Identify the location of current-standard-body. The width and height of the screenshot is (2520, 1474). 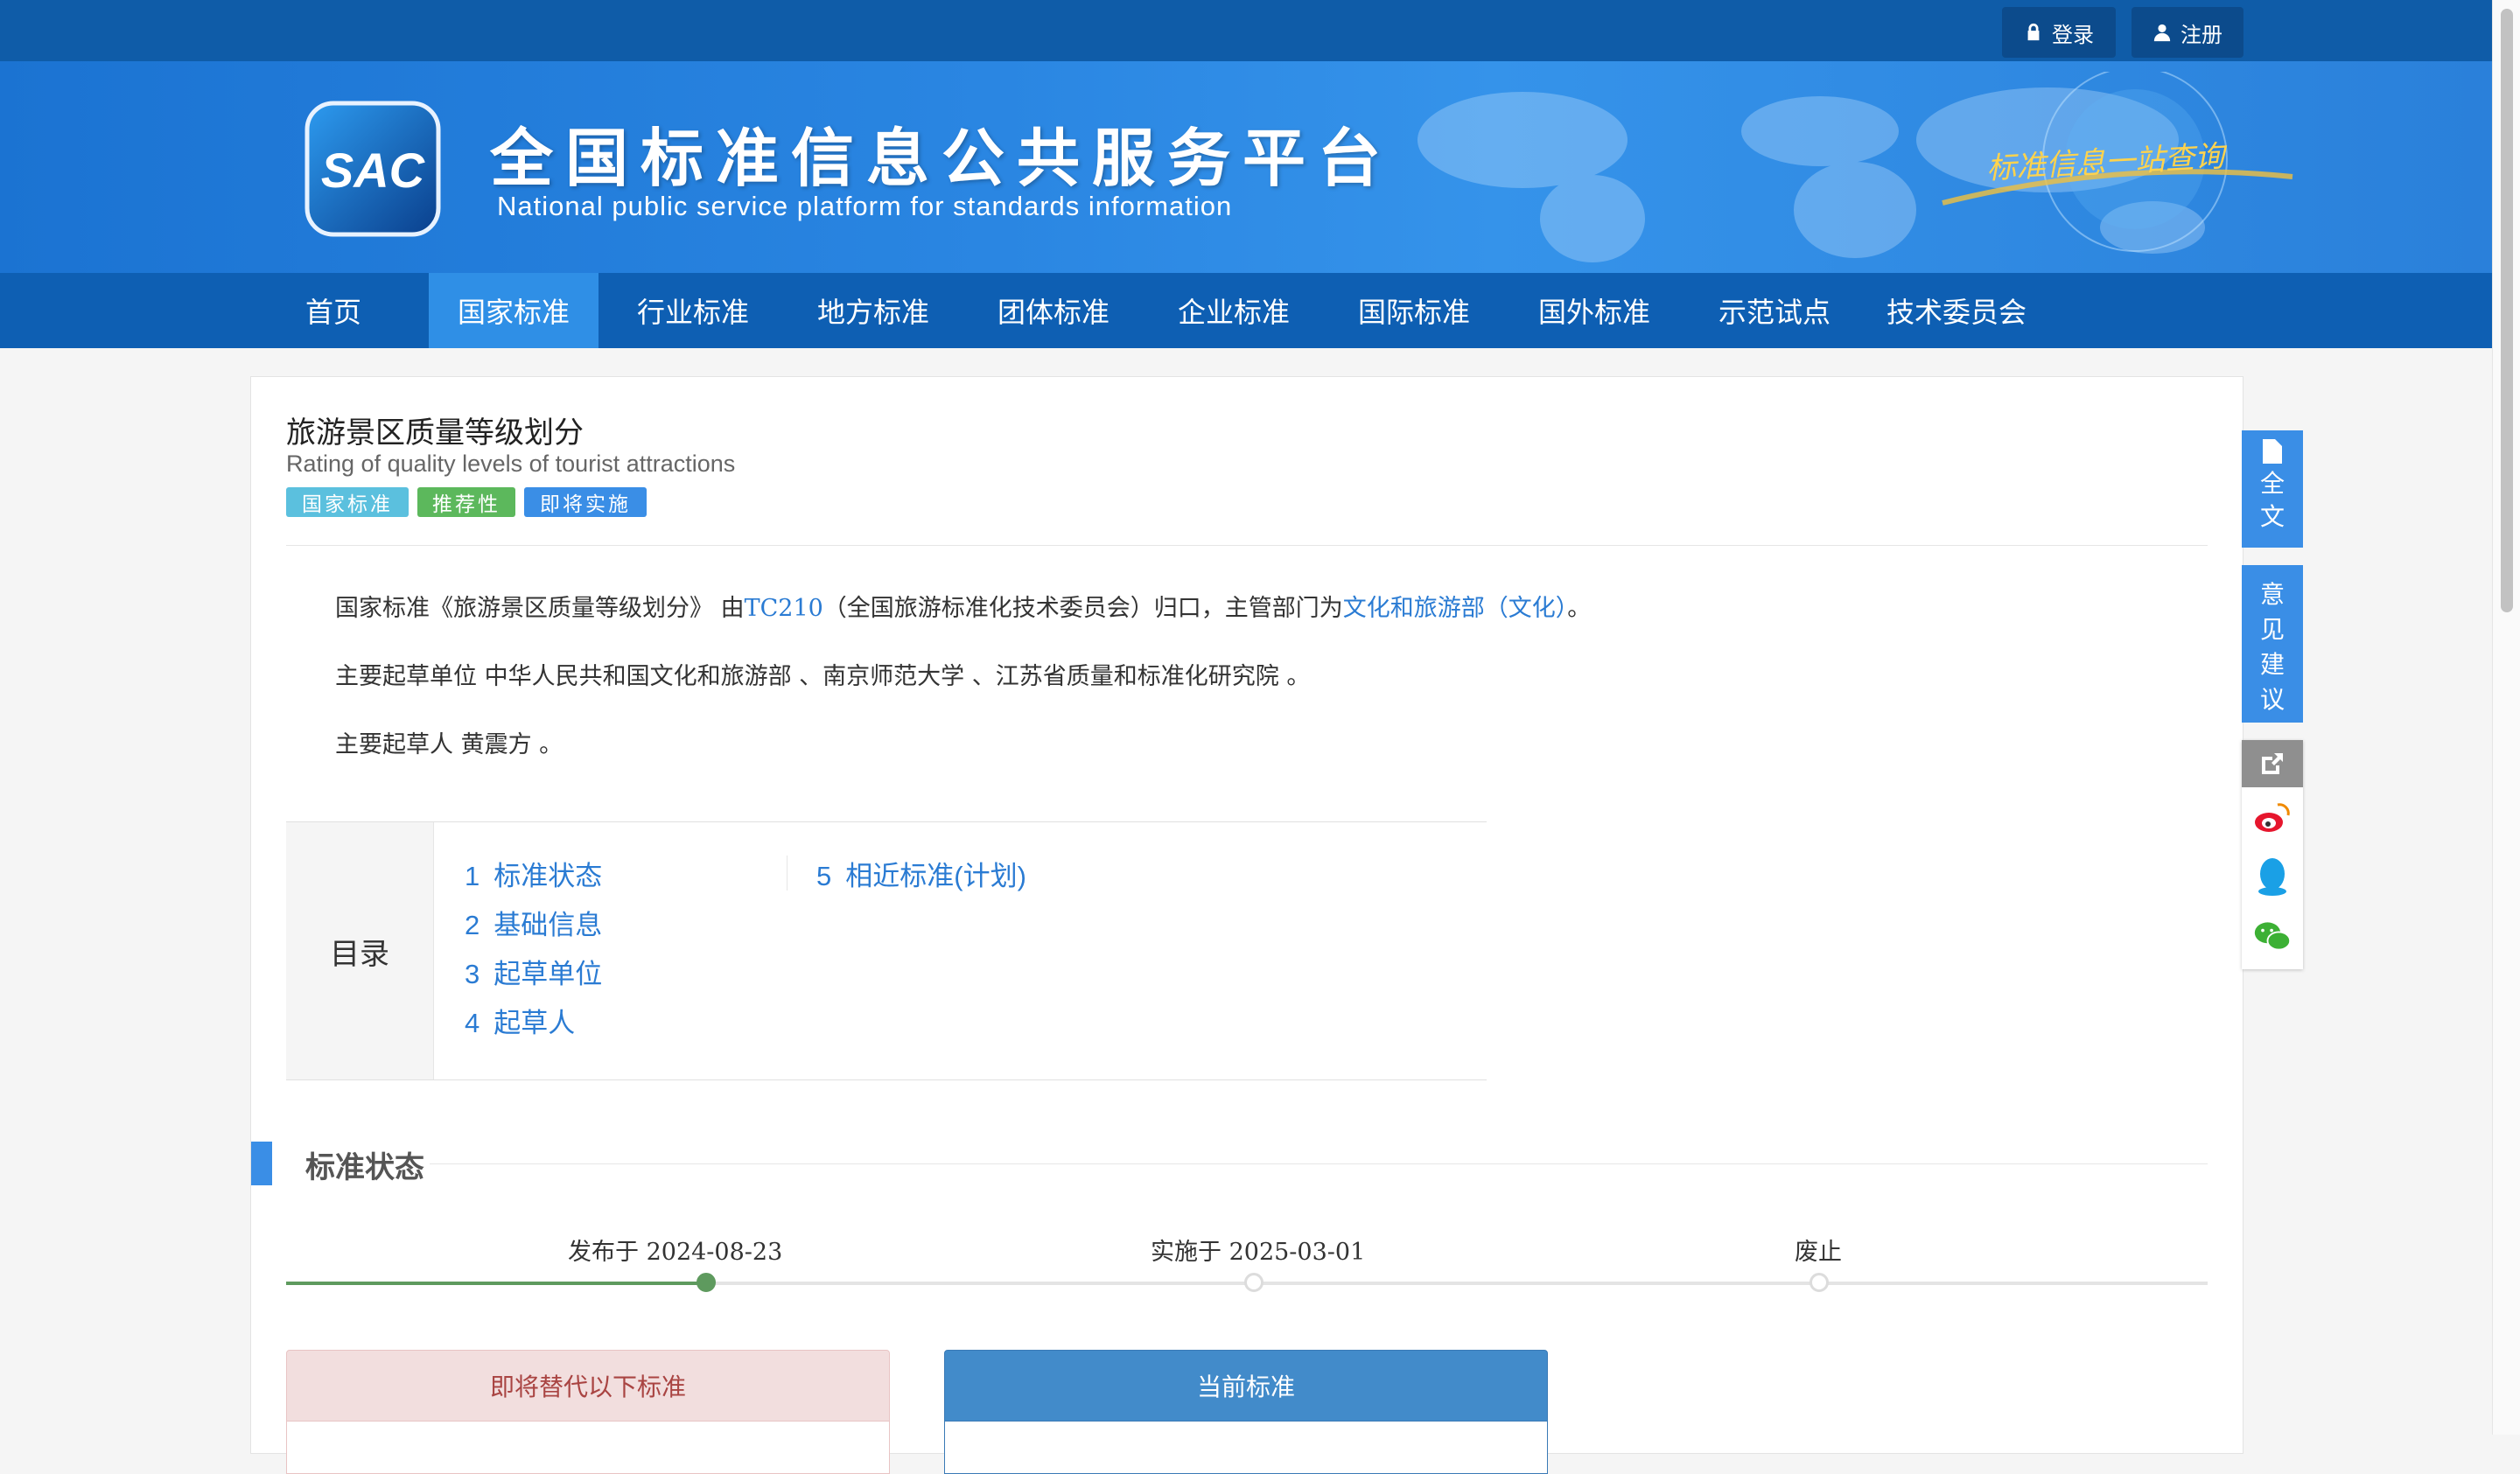
(1246, 1448).